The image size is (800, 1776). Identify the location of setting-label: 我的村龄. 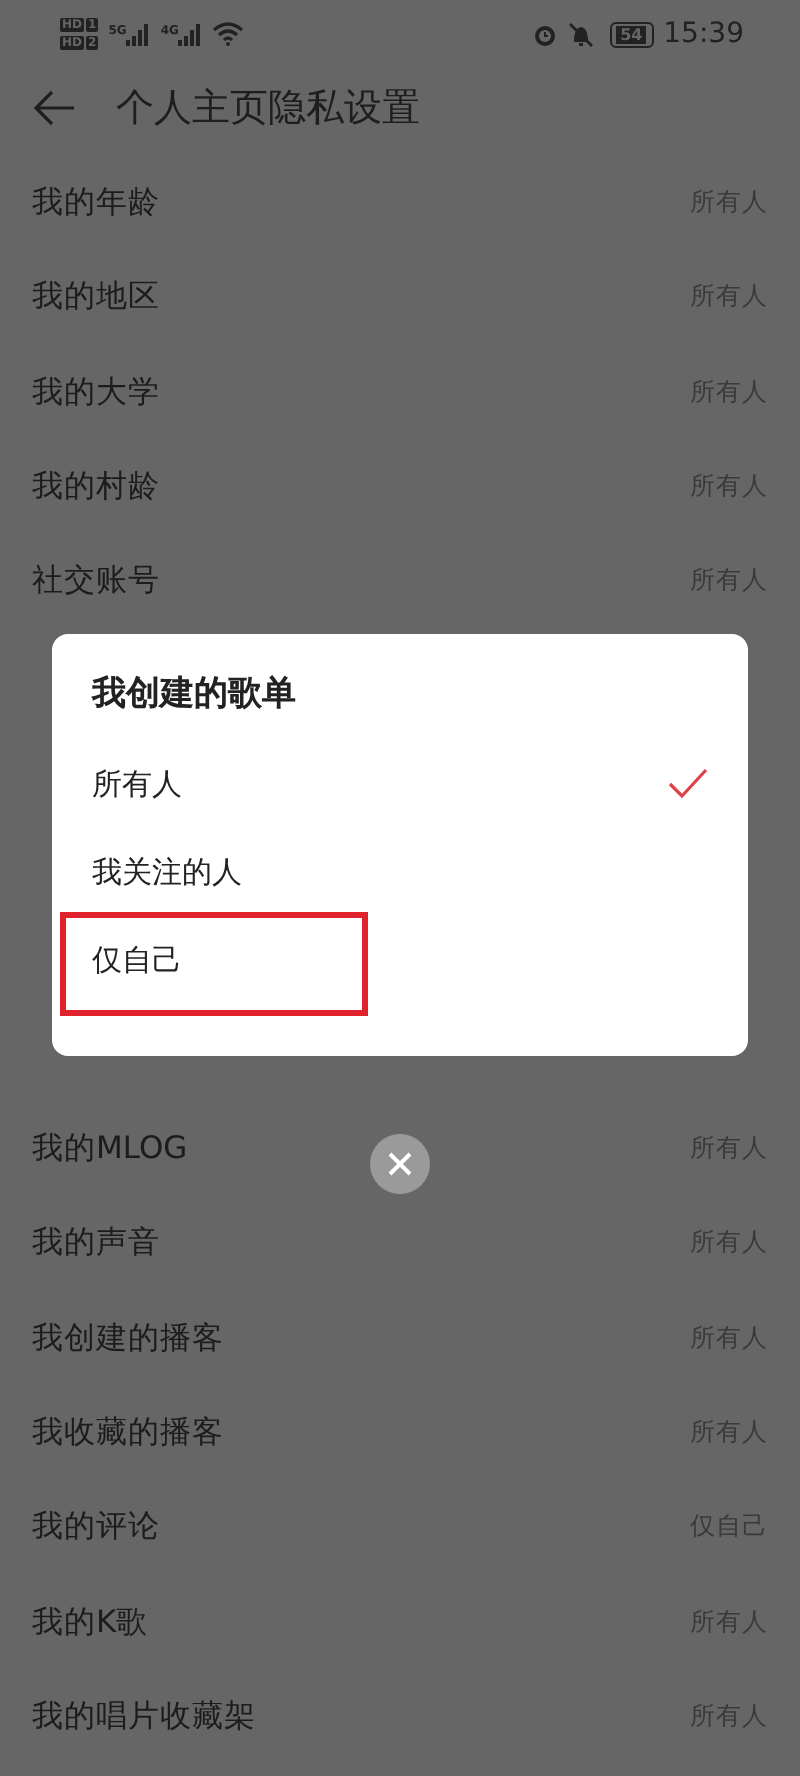
(96, 487).